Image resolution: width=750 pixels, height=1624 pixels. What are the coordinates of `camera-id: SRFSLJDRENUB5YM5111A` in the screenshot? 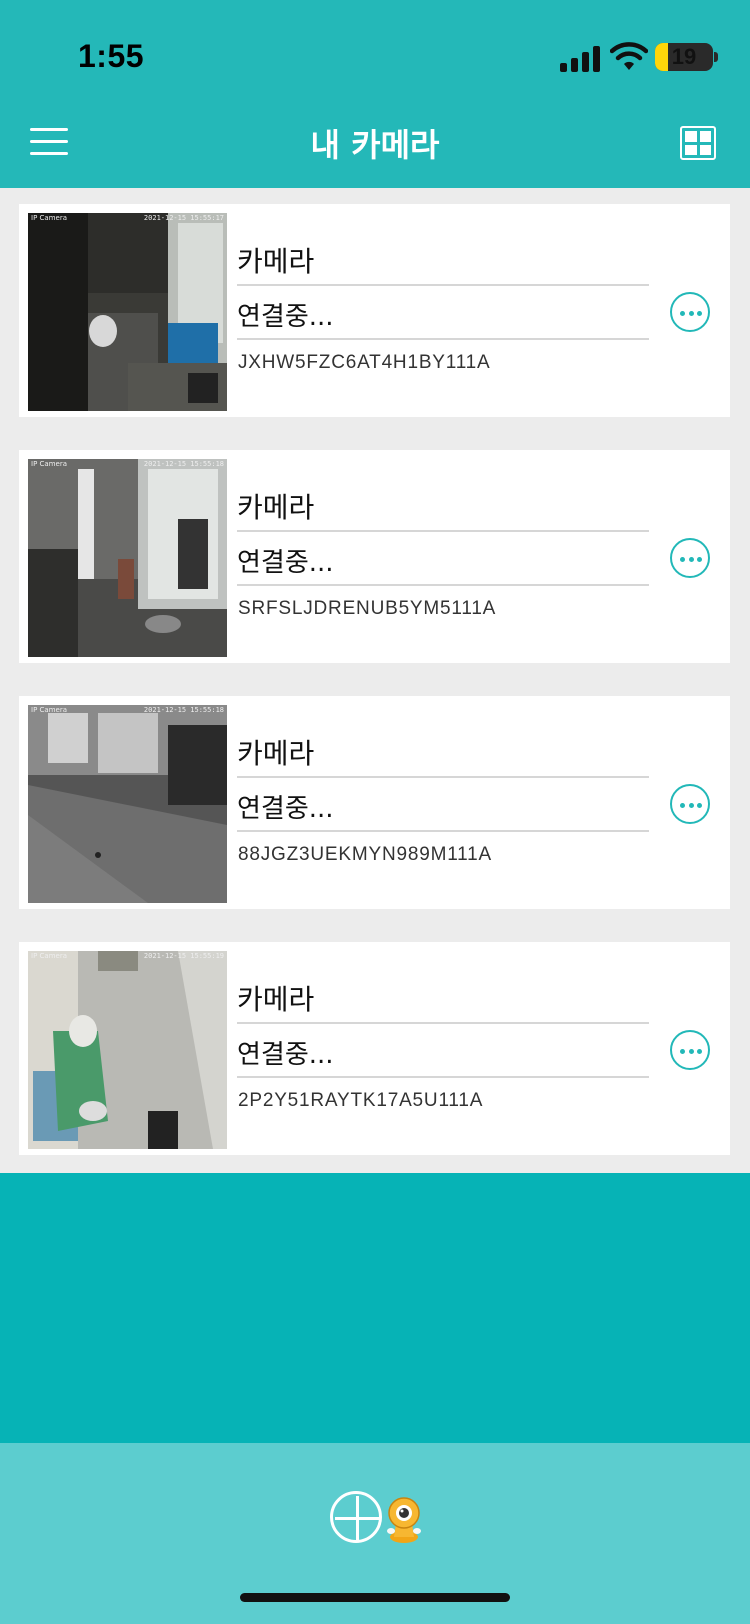 It's located at (367, 608).